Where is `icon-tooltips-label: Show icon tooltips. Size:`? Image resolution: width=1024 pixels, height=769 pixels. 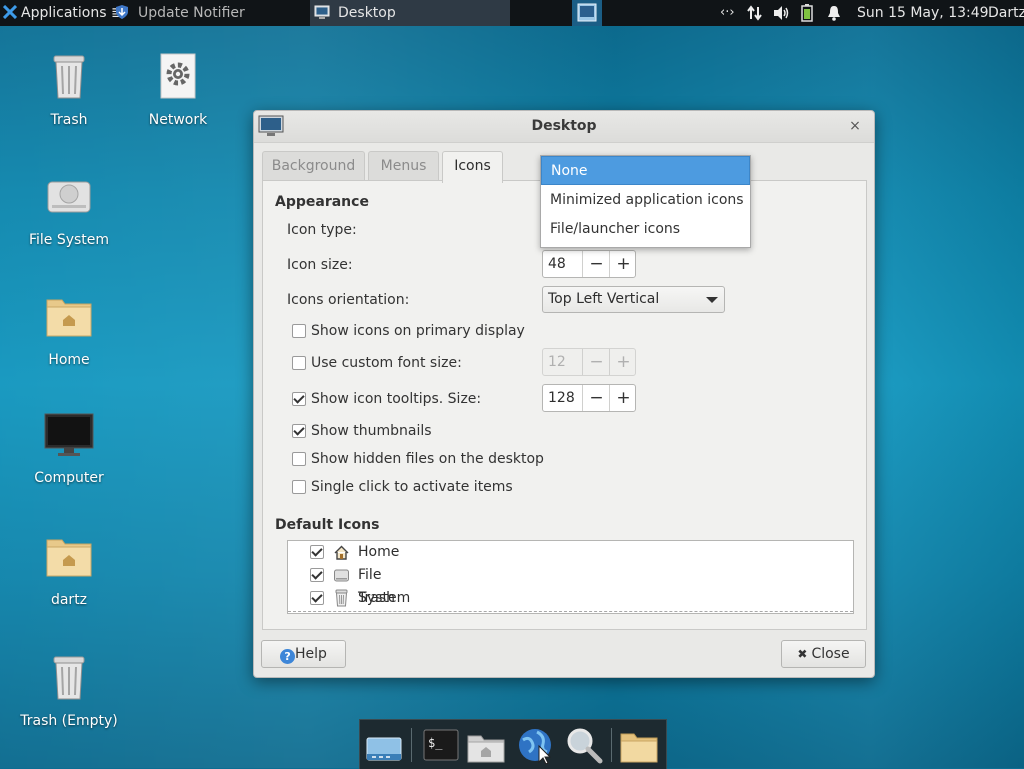 icon-tooltips-label: Show icon tooltips. Size: is located at coordinates (396, 399).